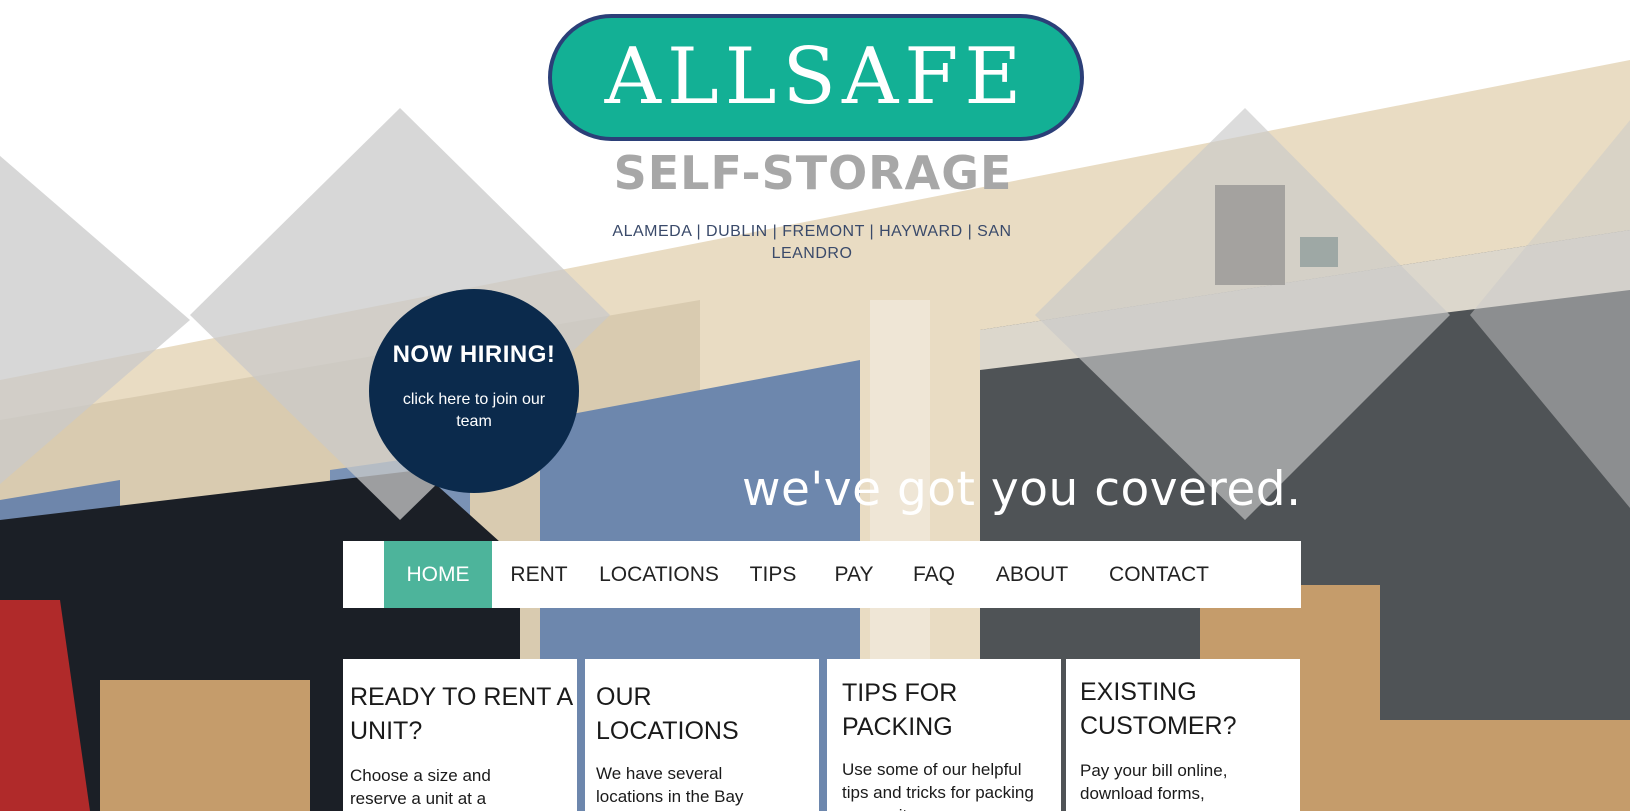  I want to click on card-title: READY TO RENT A UNIT?, so click(461, 714).